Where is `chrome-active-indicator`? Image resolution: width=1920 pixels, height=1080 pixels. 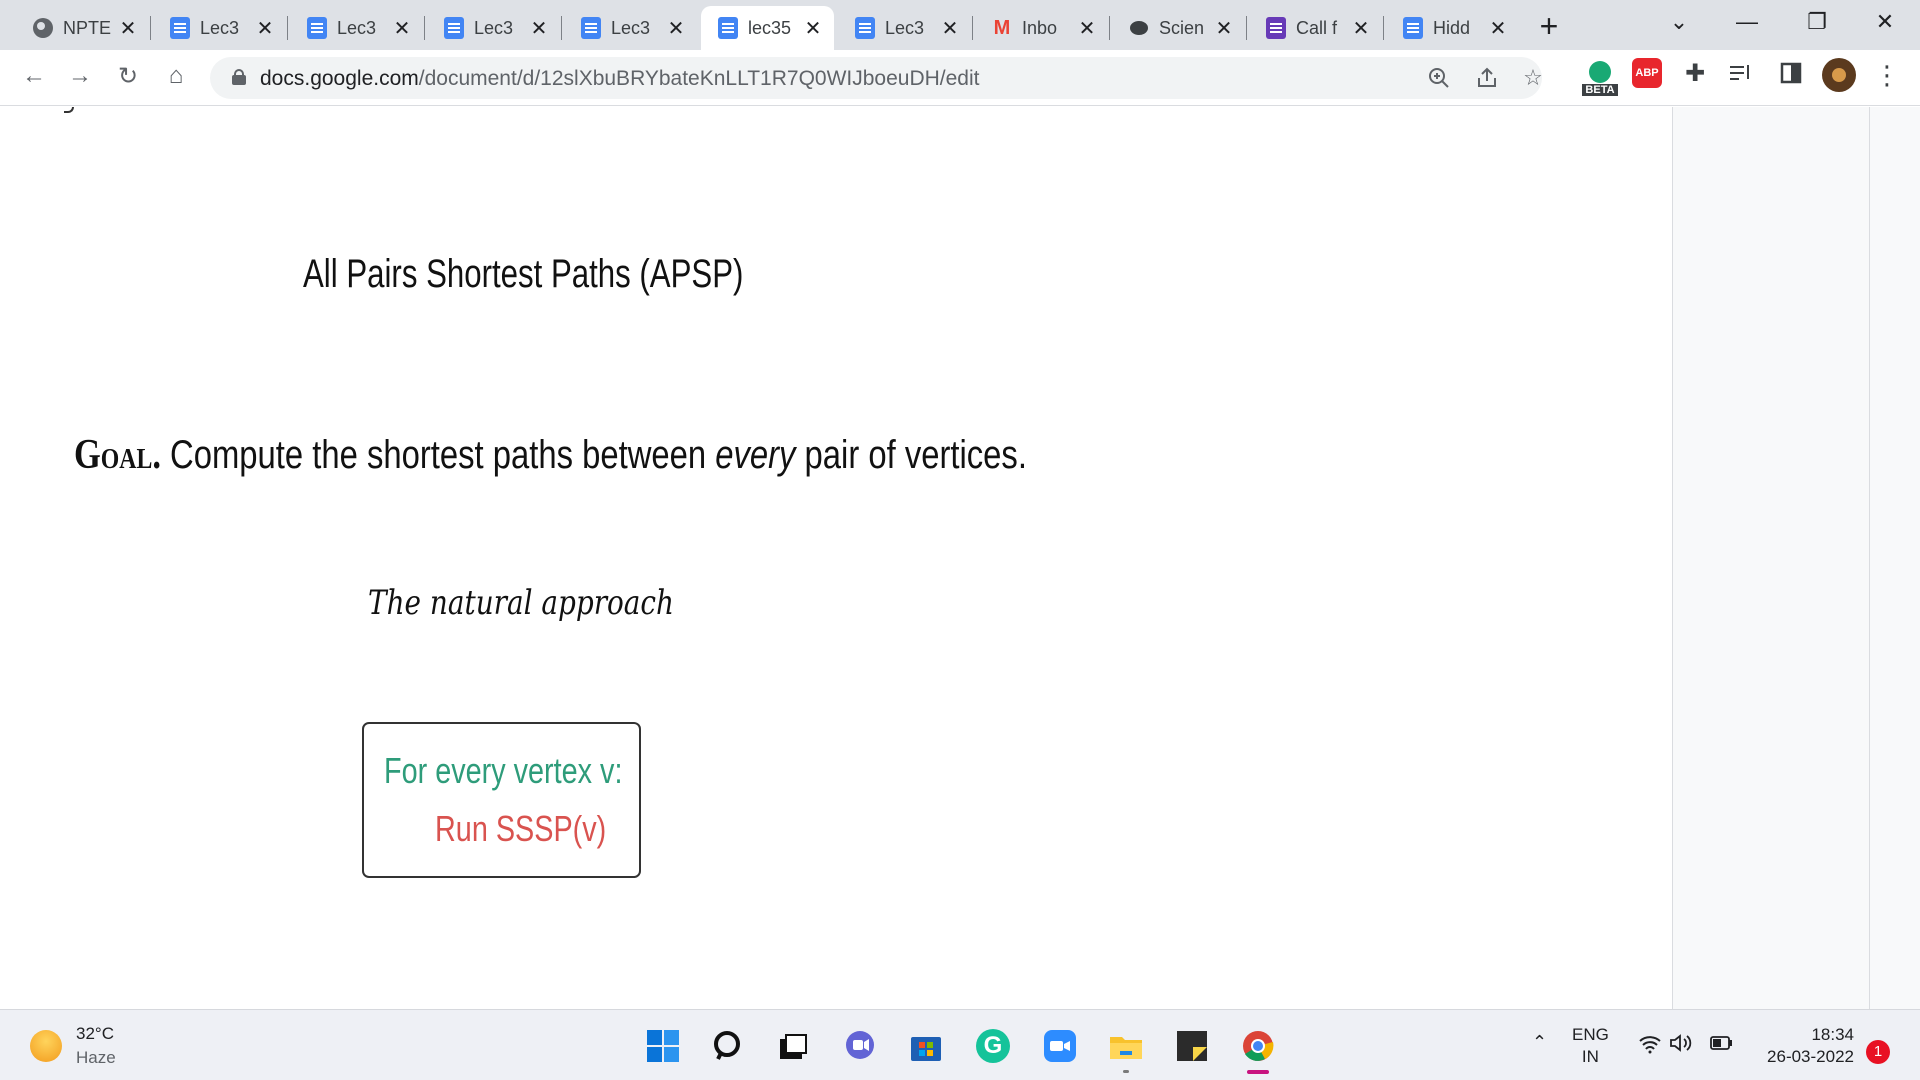 chrome-active-indicator is located at coordinates (1258, 1072).